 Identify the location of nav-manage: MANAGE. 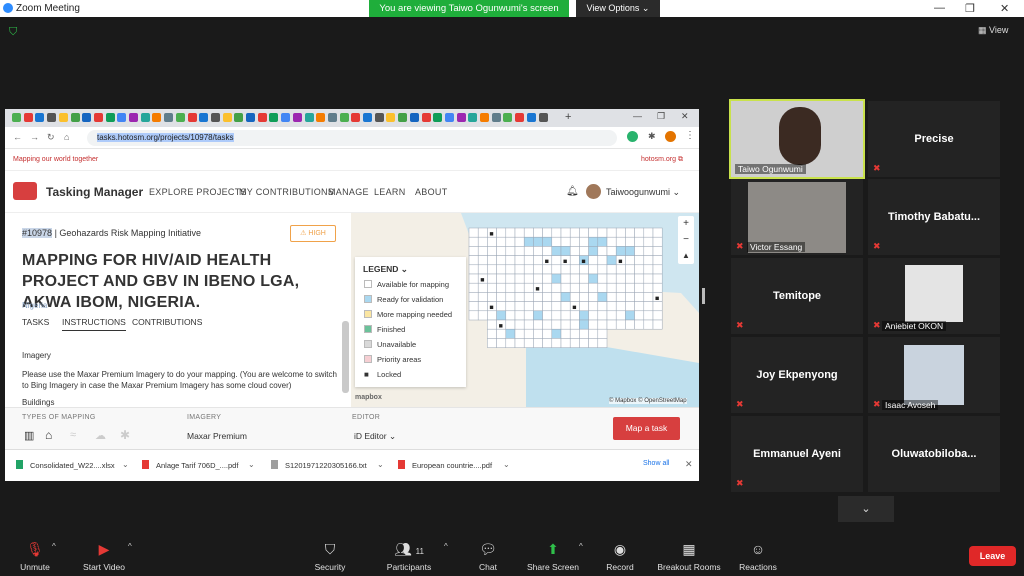
(348, 192).